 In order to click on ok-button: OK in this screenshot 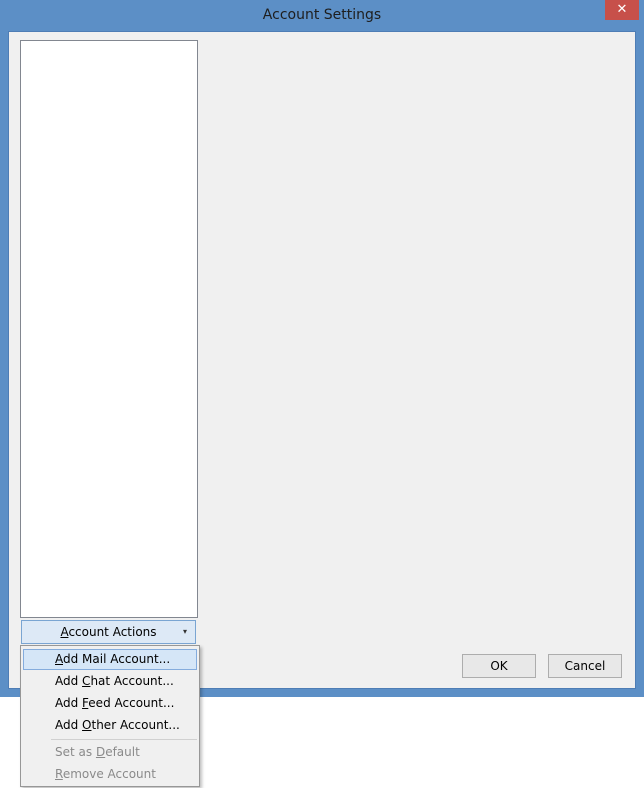, I will do `click(499, 666)`.